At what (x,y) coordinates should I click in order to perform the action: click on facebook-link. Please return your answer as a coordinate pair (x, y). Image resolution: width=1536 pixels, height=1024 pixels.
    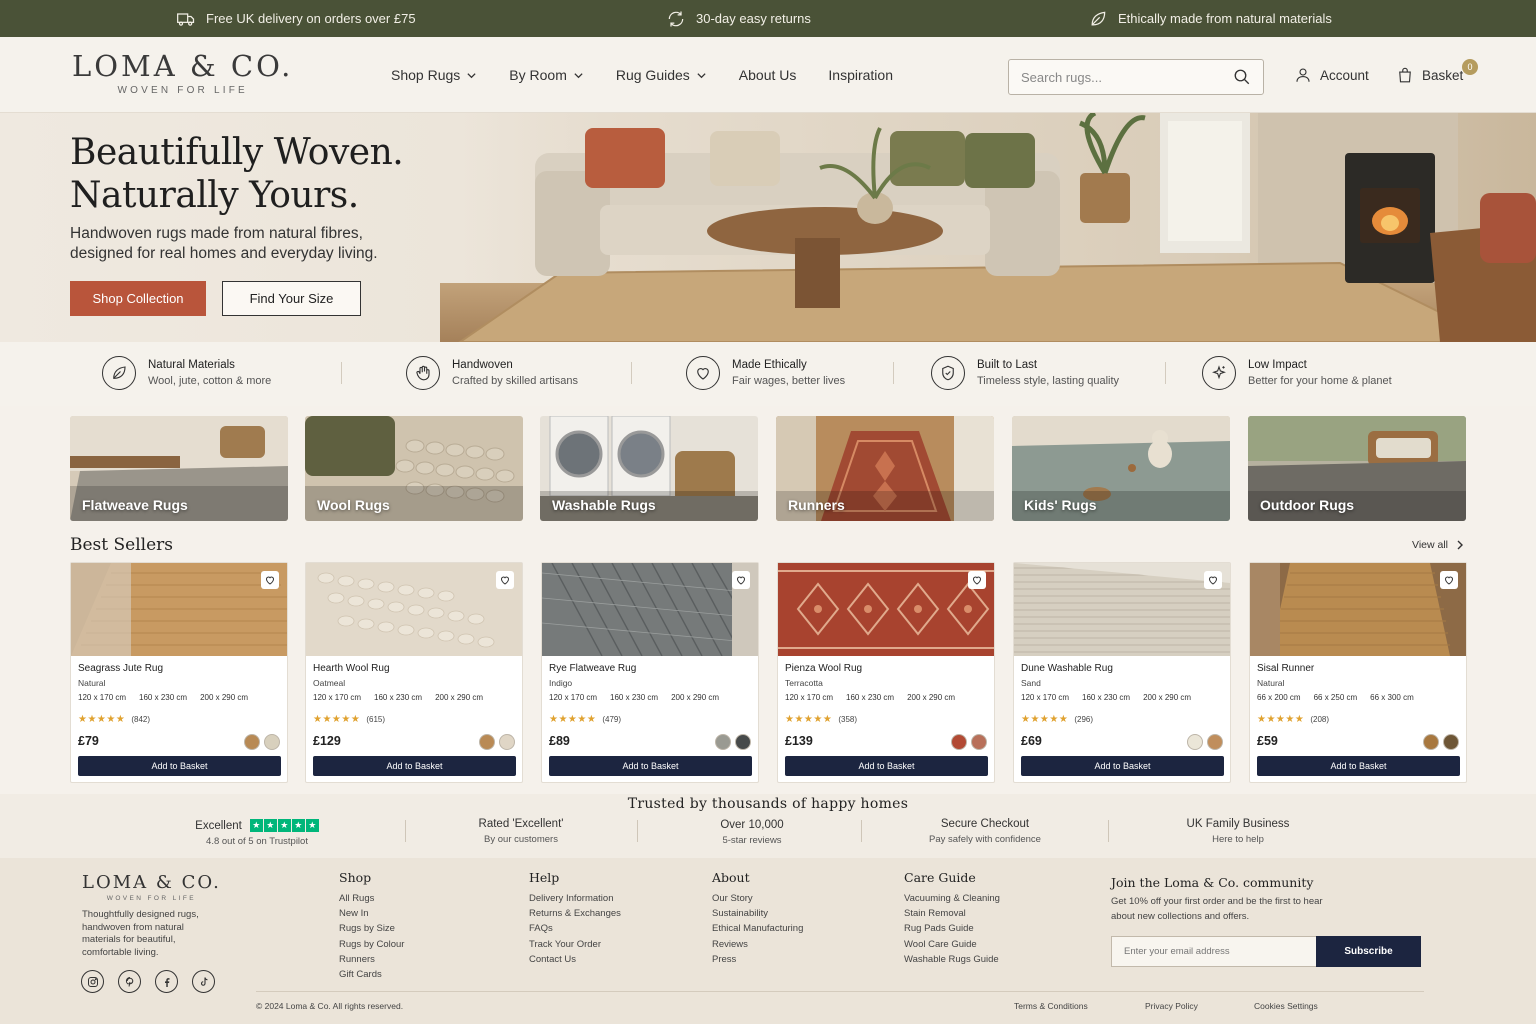
    Looking at the image, I should click on (166, 981).